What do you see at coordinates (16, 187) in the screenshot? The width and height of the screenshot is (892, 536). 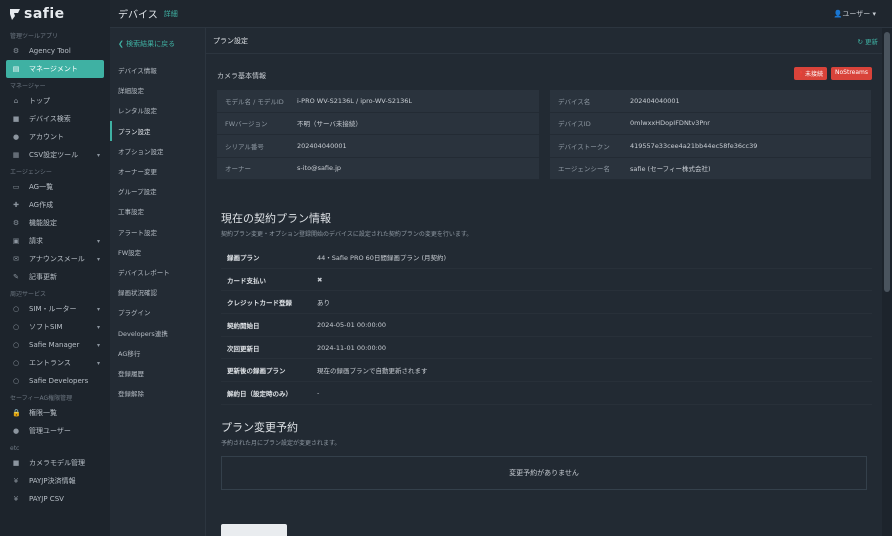 I see `list-icon: ▭` at bounding box center [16, 187].